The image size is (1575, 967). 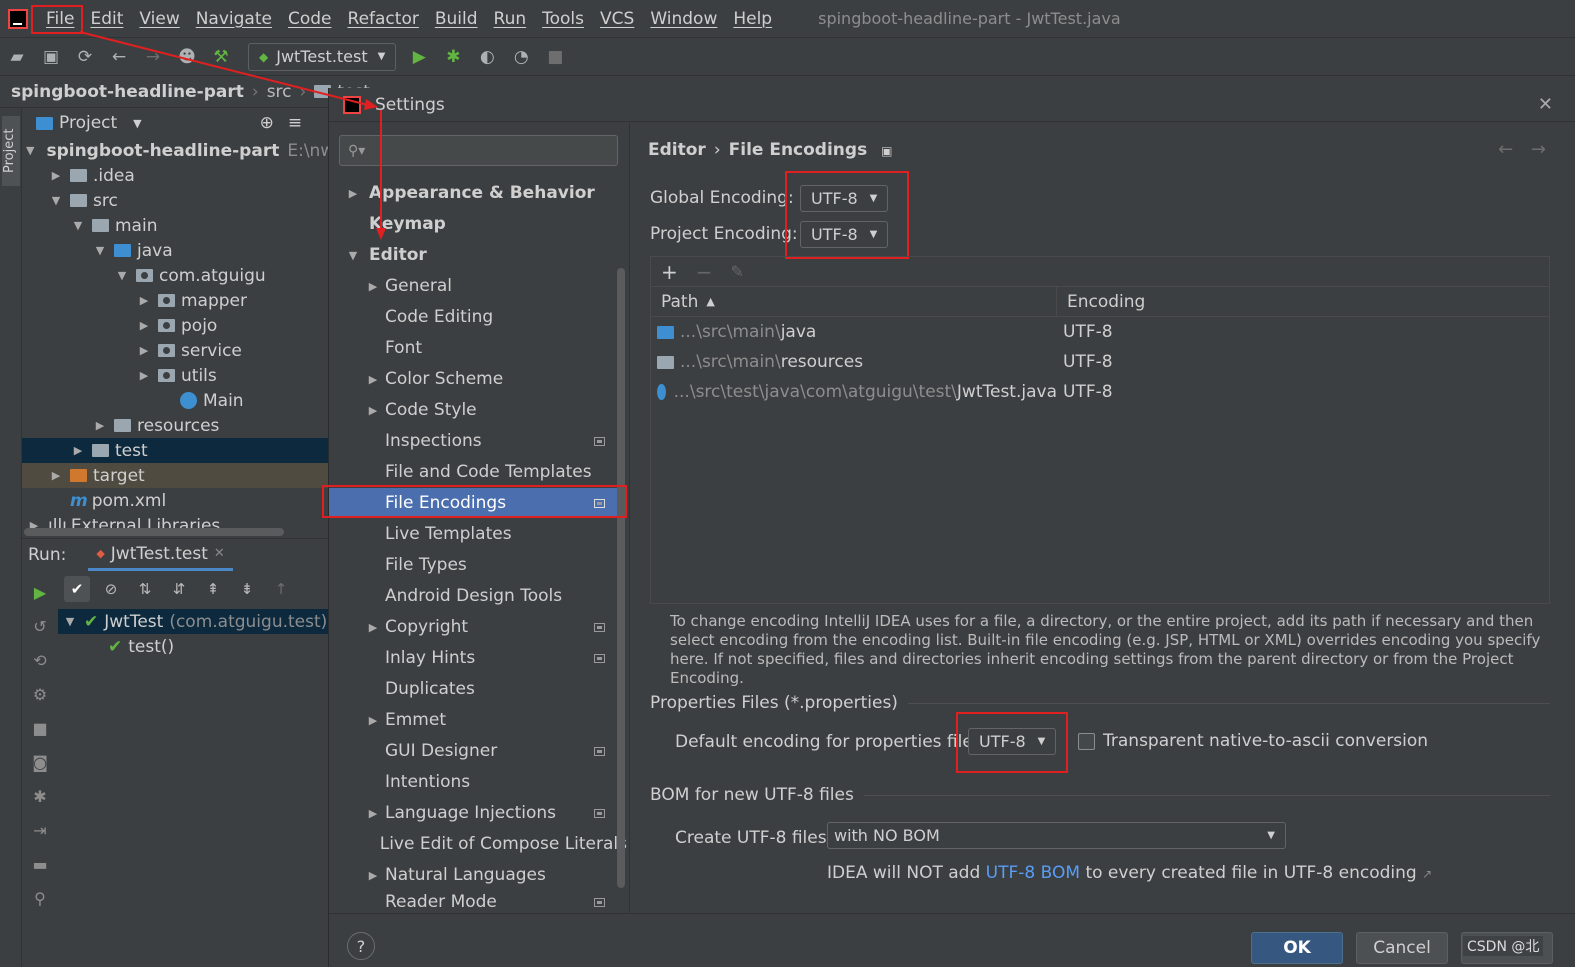 I want to click on tree-row: ▼ java, so click(x=175, y=250).